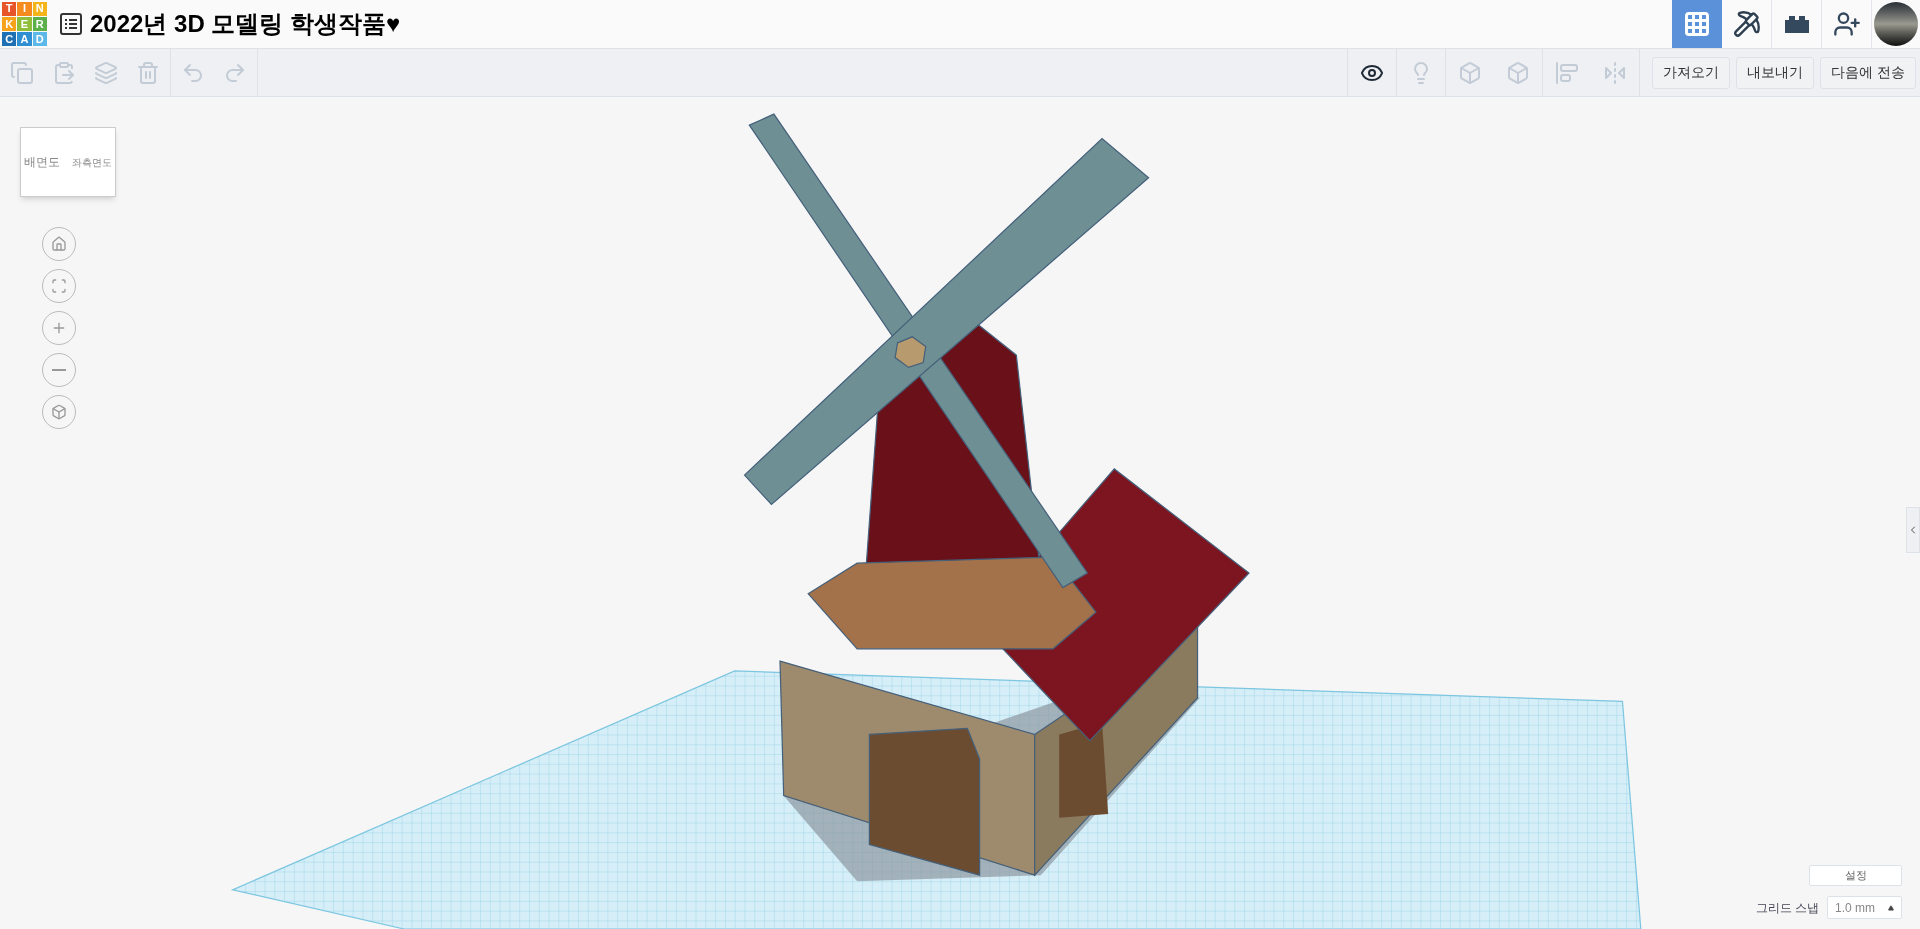  Describe the element at coordinates (1775, 72) in the screenshot. I see `toolbar-button: 내보내기` at that location.